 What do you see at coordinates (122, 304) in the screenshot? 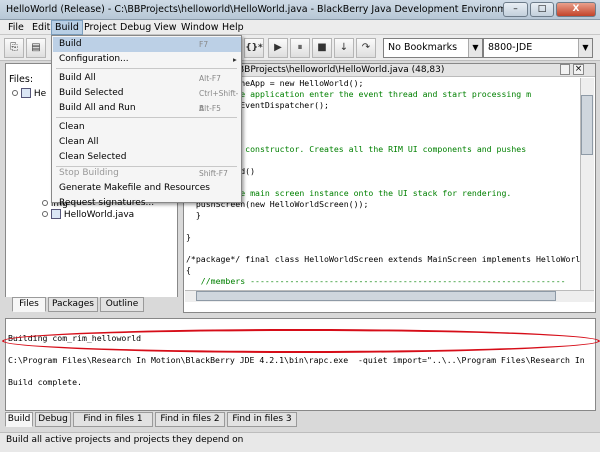
I see `tab-outline: Outline` at bounding box center [122, 304].